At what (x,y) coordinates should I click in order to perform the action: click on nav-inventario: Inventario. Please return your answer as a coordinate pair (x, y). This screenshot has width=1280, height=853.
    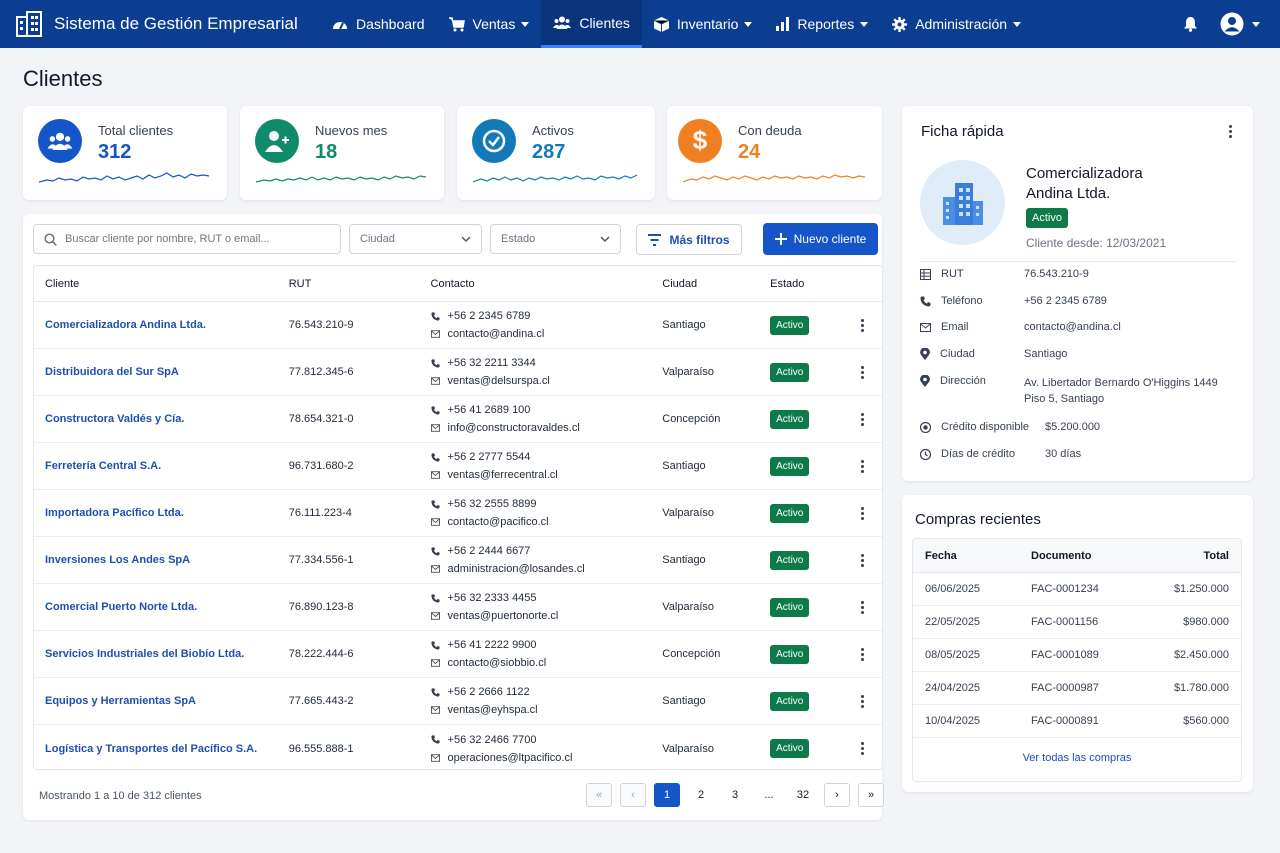
    Looking at the image, I should click on (703, 24).